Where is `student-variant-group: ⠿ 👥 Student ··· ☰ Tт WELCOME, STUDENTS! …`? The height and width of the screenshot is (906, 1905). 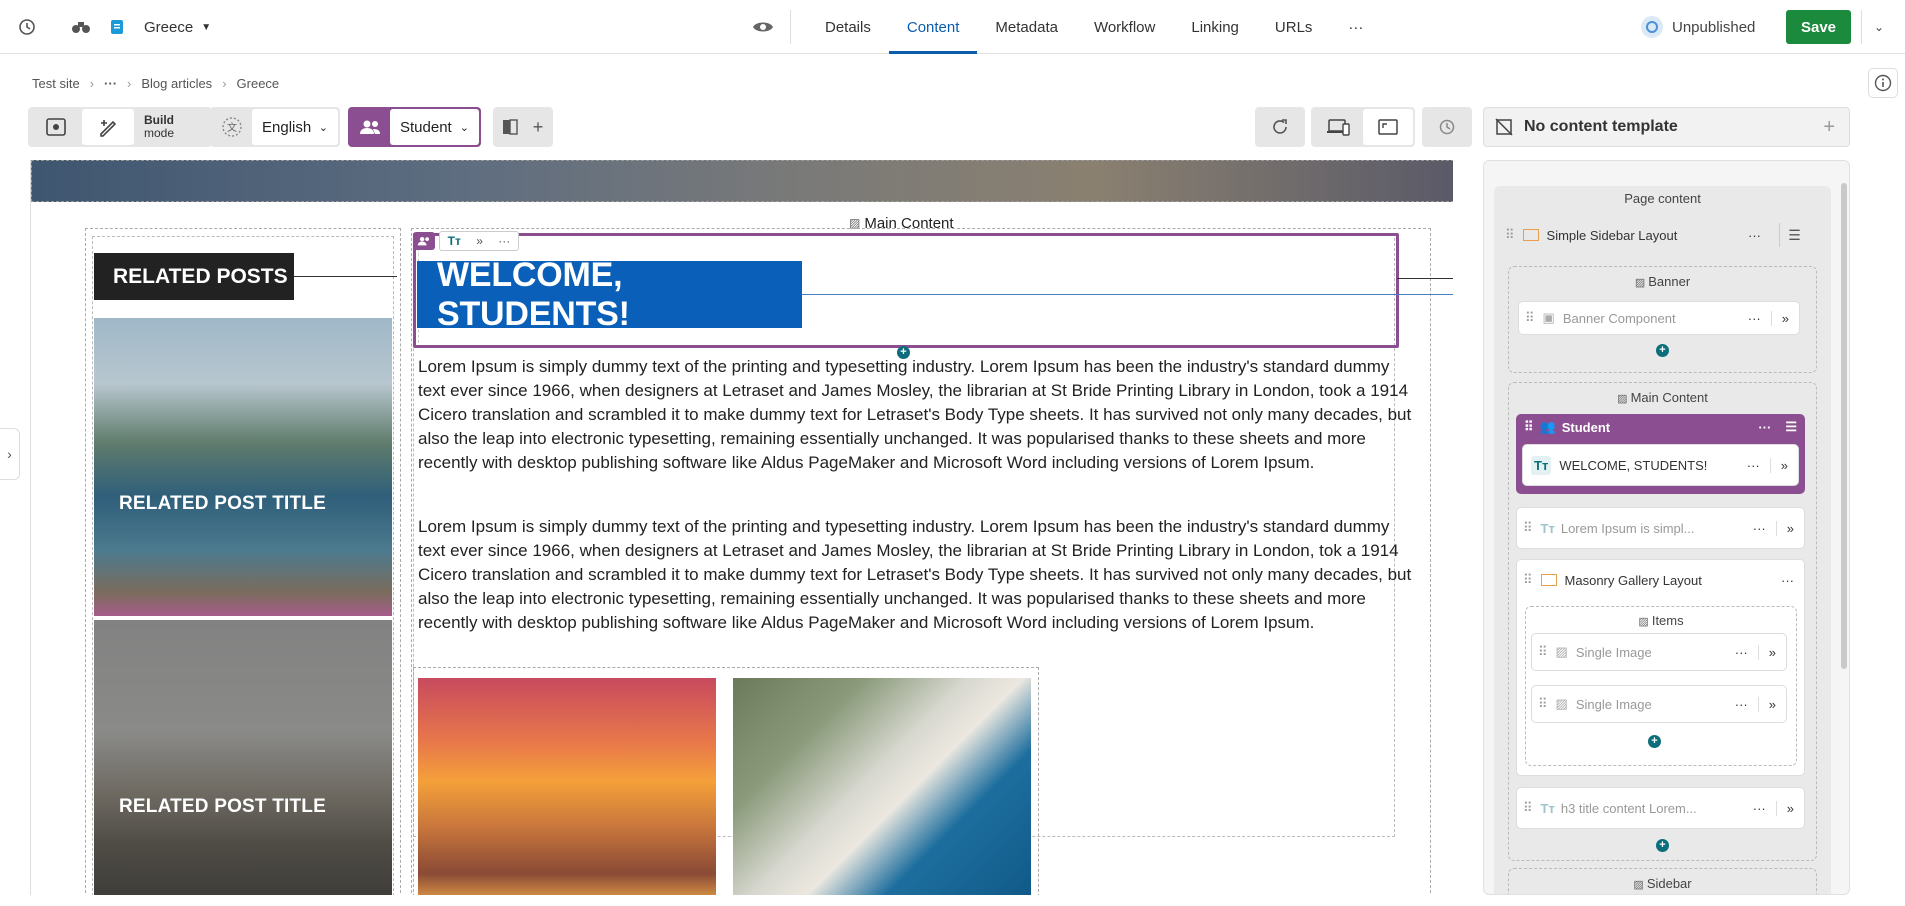
student-variant-group: ⠿ 👥 Student ··· ☰ Tт WELCOME, STUDENTS! … is located at coordinates (1660, 454).